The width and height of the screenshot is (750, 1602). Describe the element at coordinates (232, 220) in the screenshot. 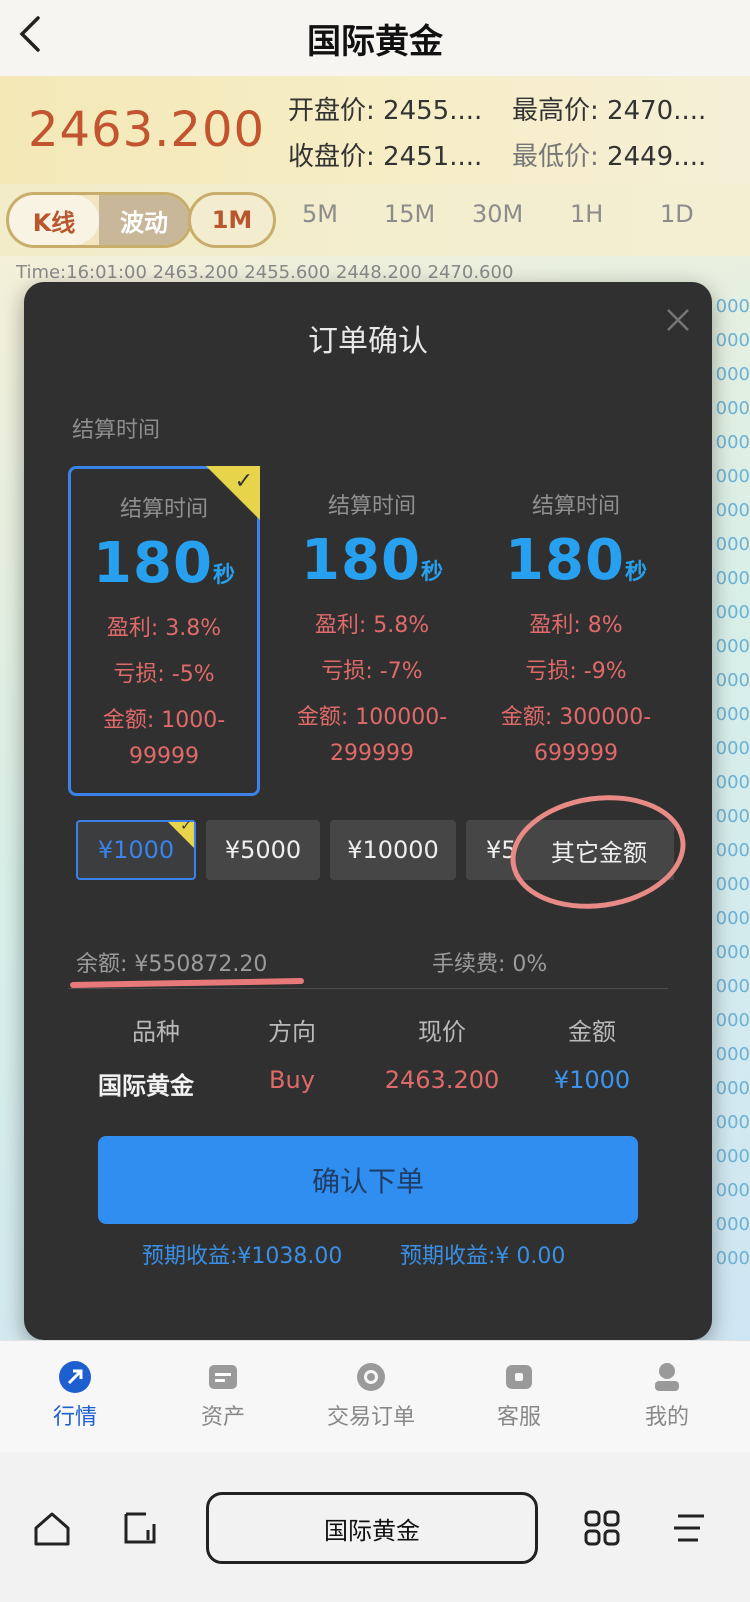

I see `tab-period-1m: 1M` at that location.